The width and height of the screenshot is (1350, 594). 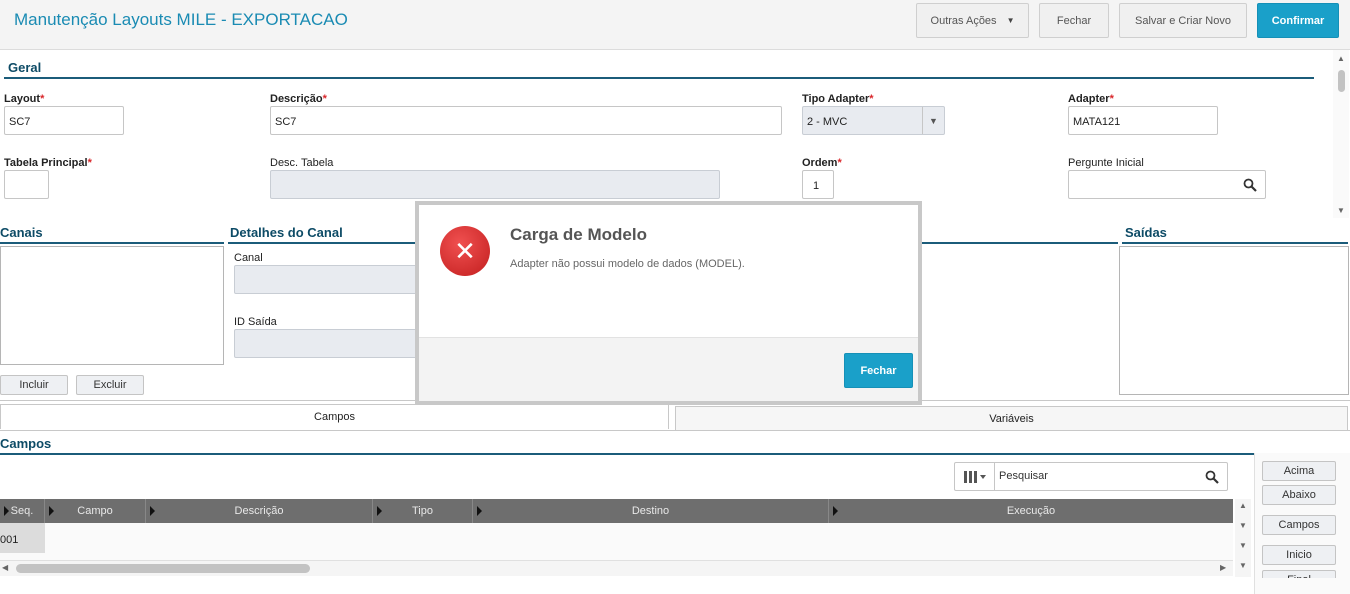 I want to click on outras-acoes-label: Outras Ações, so click(x=963, y=20).